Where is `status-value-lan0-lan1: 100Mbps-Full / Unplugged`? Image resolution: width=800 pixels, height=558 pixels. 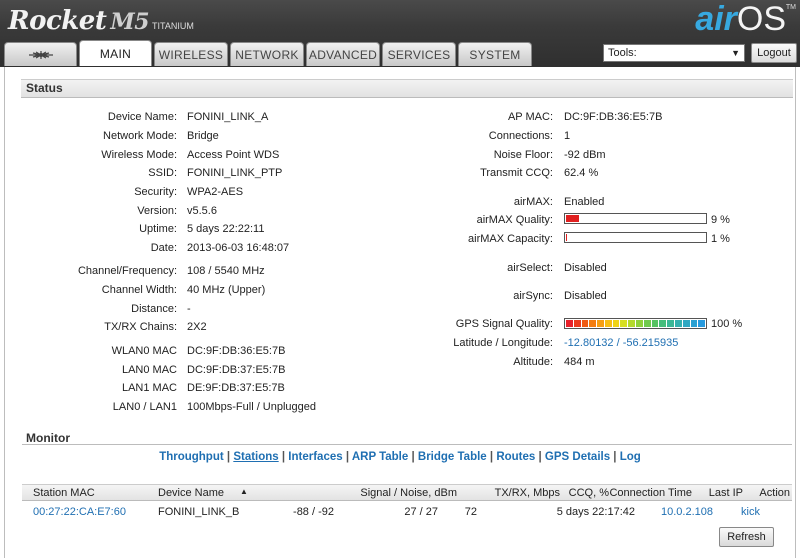 status-value-lan0-lan1: 100Mbps-Full / Unplugged is located at coordinates (252, 407).